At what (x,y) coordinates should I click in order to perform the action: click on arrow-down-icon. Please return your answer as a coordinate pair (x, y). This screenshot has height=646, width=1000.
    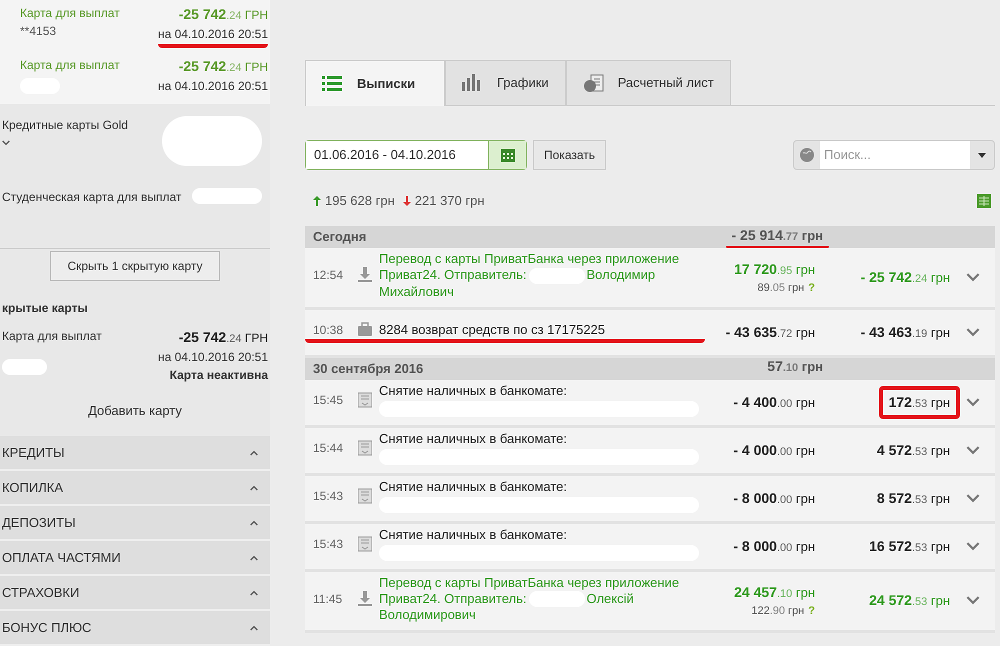
    Looking at the image, I should click on (406, 201).